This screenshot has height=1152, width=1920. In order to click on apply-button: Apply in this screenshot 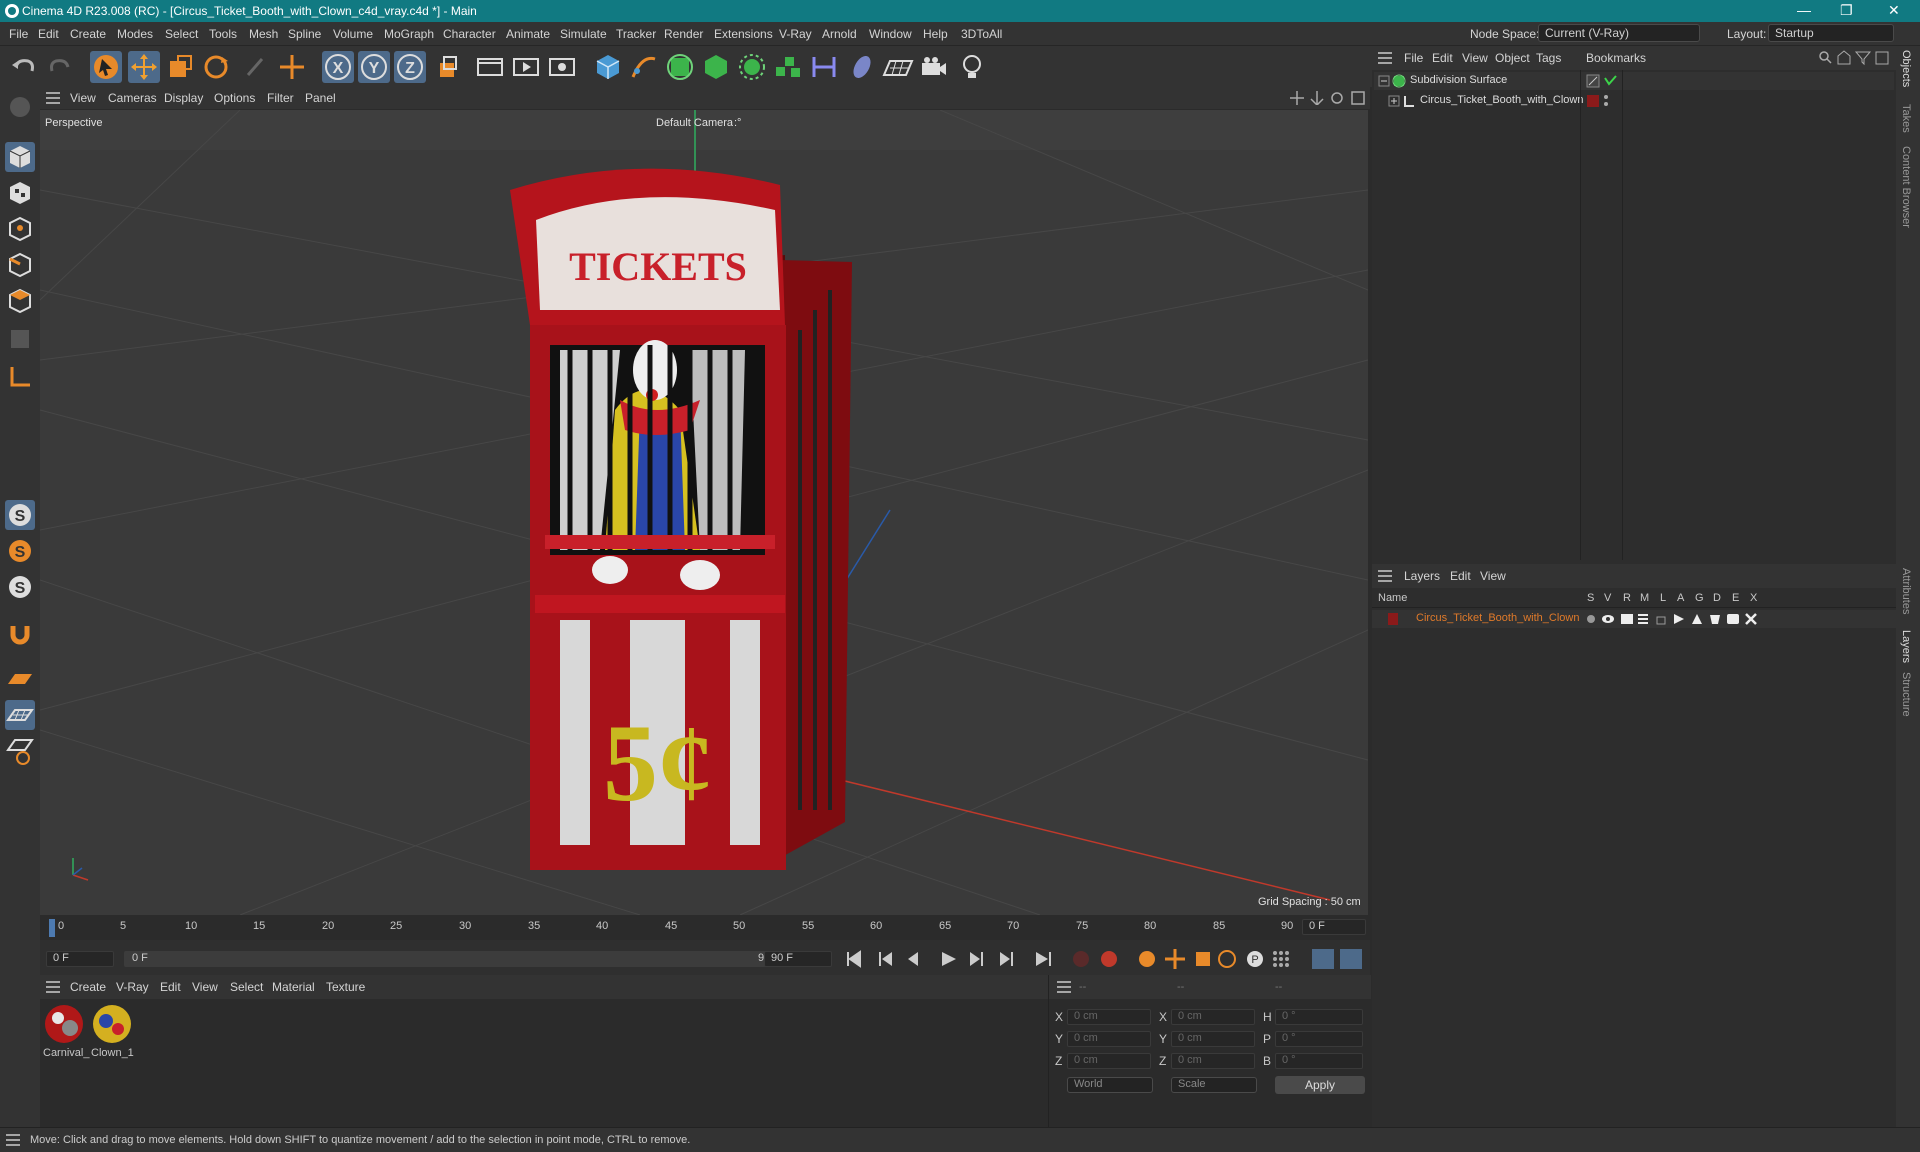, I will do `click(1320, 1085)`.